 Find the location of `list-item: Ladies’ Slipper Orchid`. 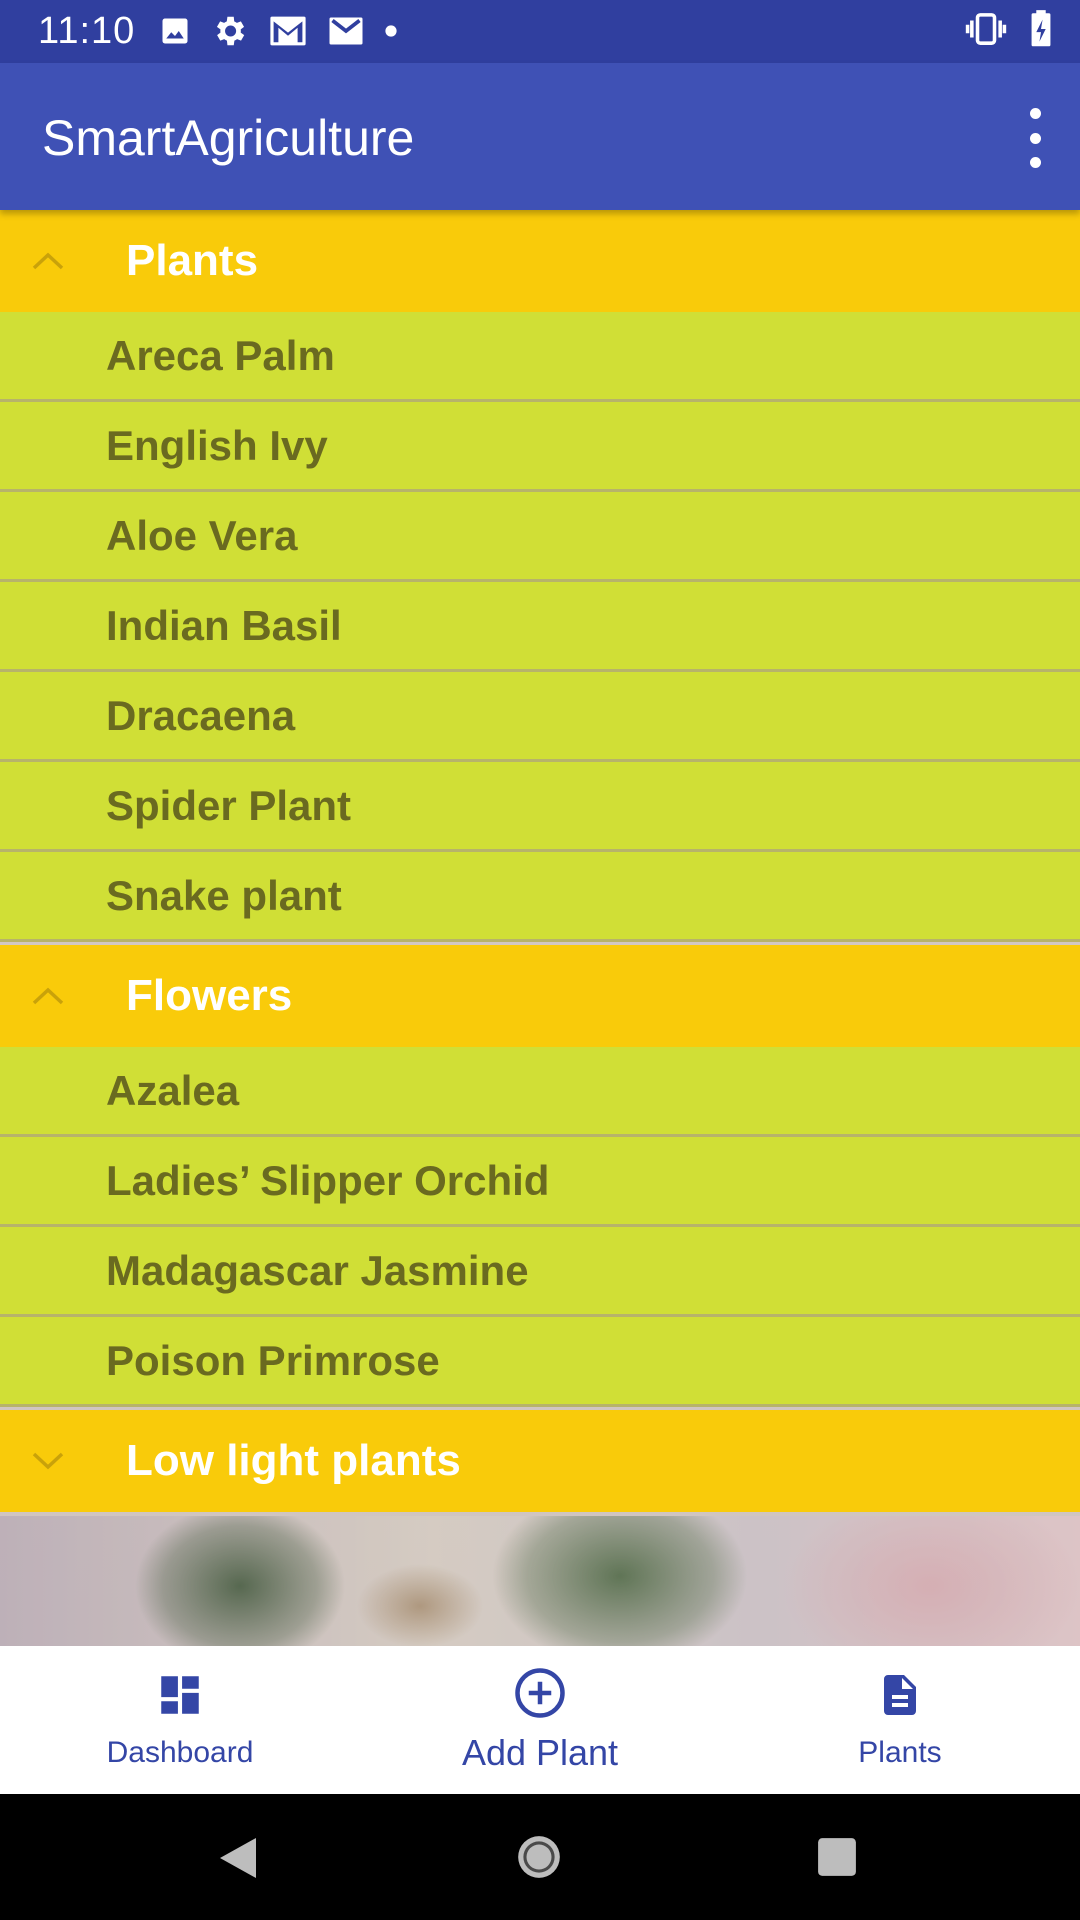

list-item: Ladies’ Slipper Orchid is located at coordinates (540, 1182).